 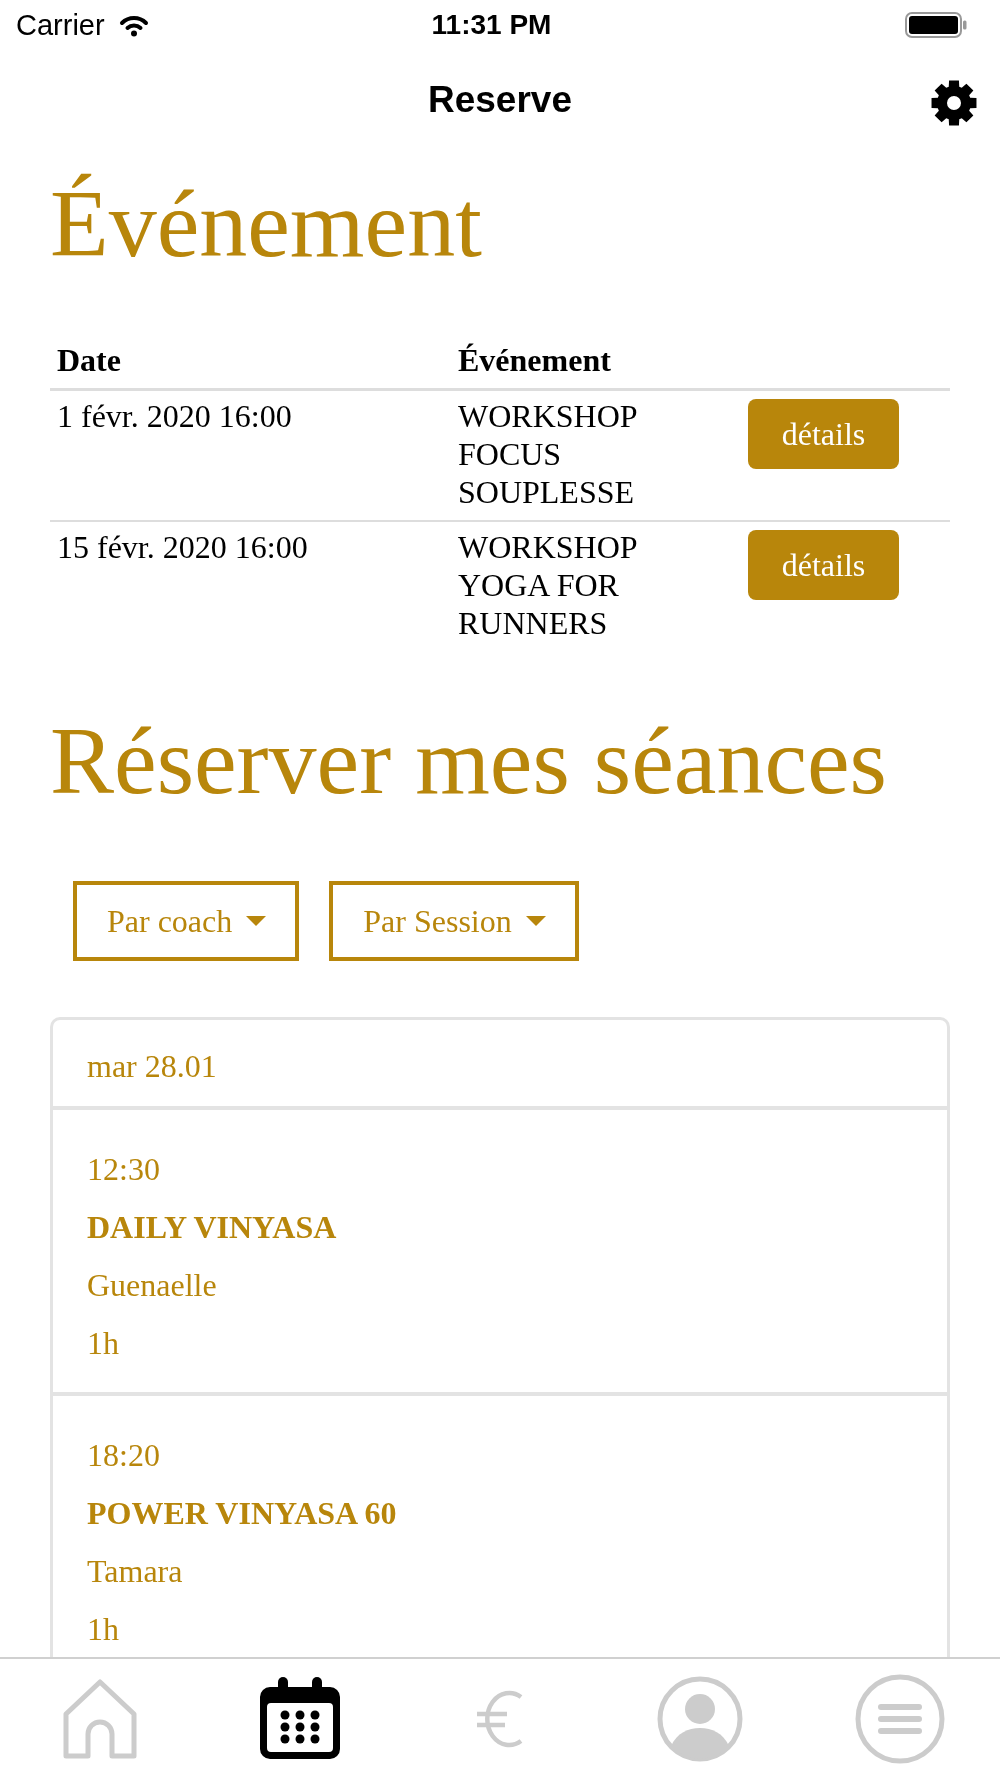 I want to click on column-header: Date, so click(x=88, y=360).